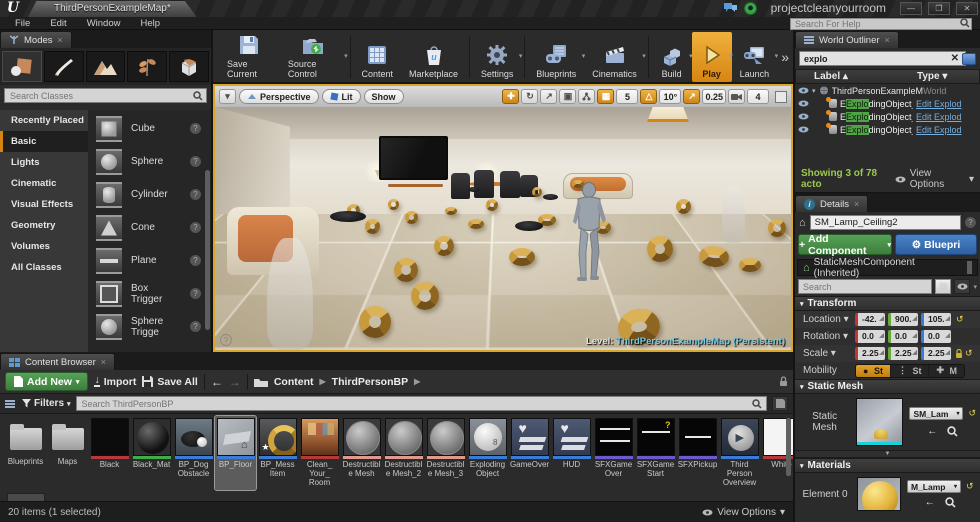  I want to click on back-button: ←, so click(217, 382).